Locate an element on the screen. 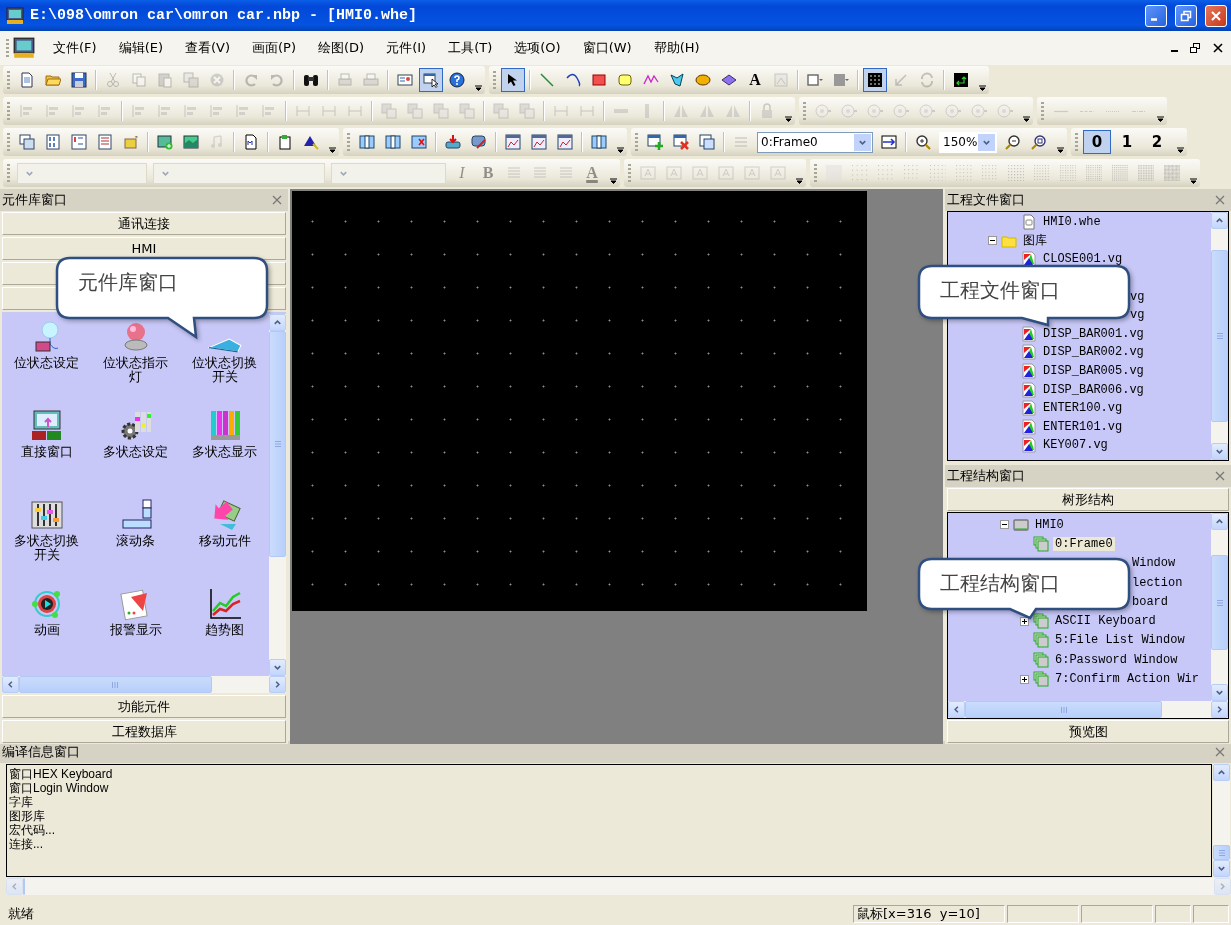 The image size is (1231, 925). component-label: 位状态设定 is located at coordinates (46, 363).